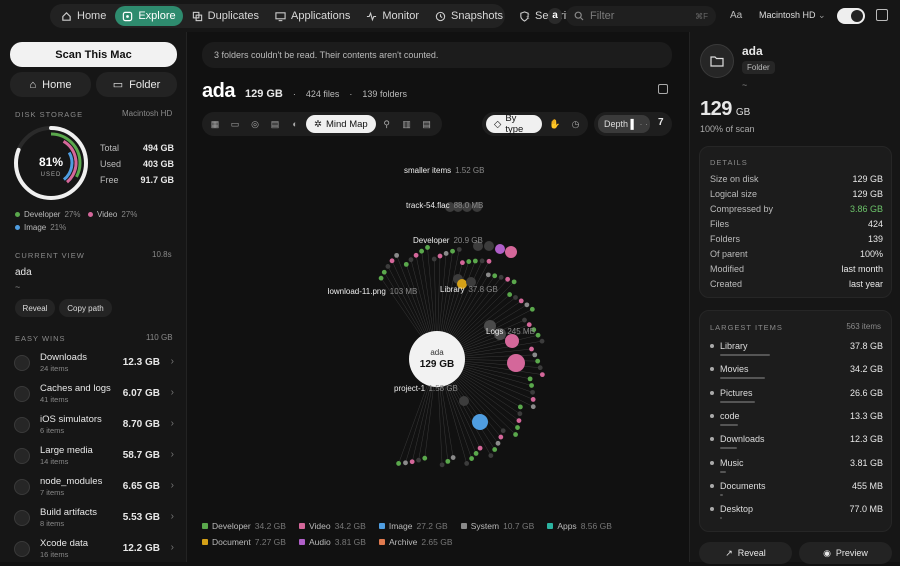 This screenshot has height=566, width=900. Describe the element at coordinates (745, 553) in the screenshot. I see `reveal-button: ↗ Reveal` at that location.